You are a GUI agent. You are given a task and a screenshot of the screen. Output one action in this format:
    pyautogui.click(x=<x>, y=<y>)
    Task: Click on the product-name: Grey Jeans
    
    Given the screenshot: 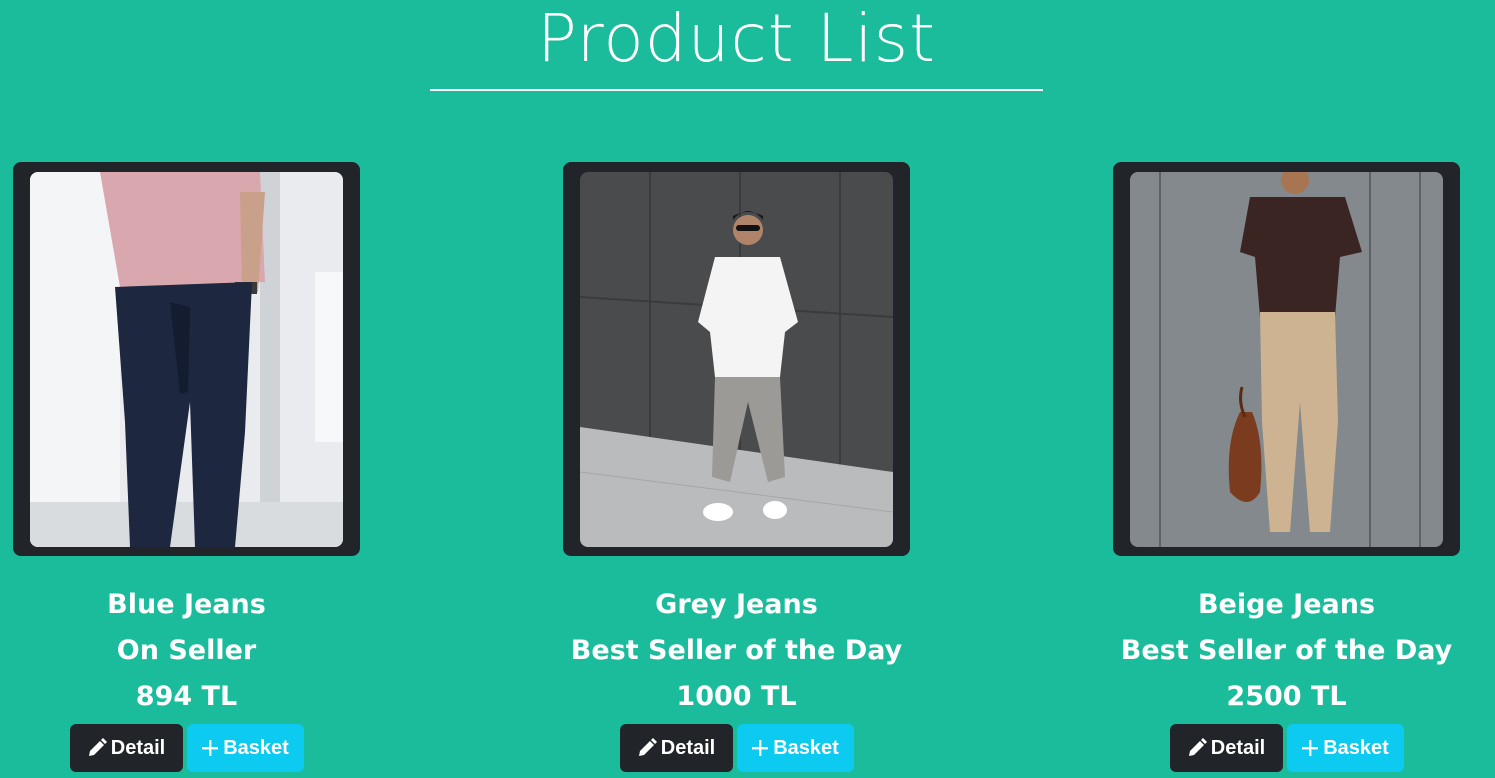 What is the action you would take?
    pyautogui.click(x=736, y=604)
    